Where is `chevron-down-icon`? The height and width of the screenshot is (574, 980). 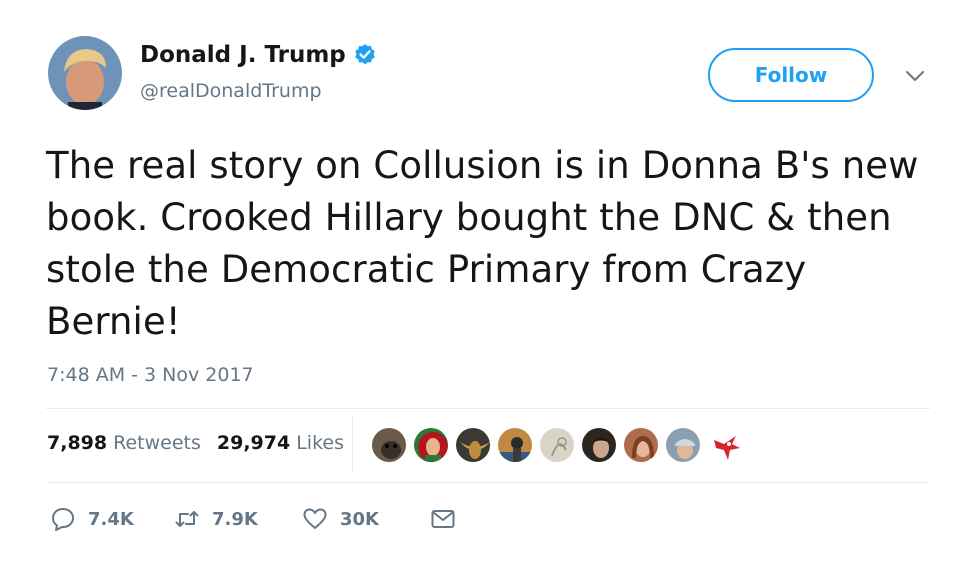 chevron-down-icon is located at coordinates (915, 75).